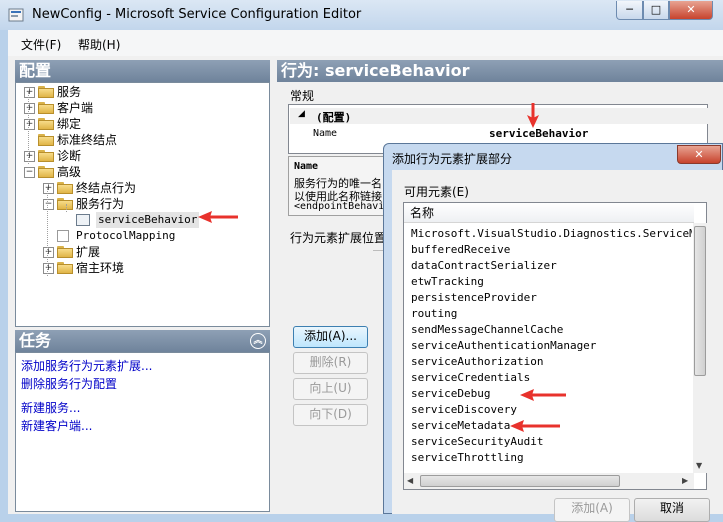  Describe the element at coordinates (685, 480) in the screenshot. I see `scroll-right-icon: ▶` at that location.